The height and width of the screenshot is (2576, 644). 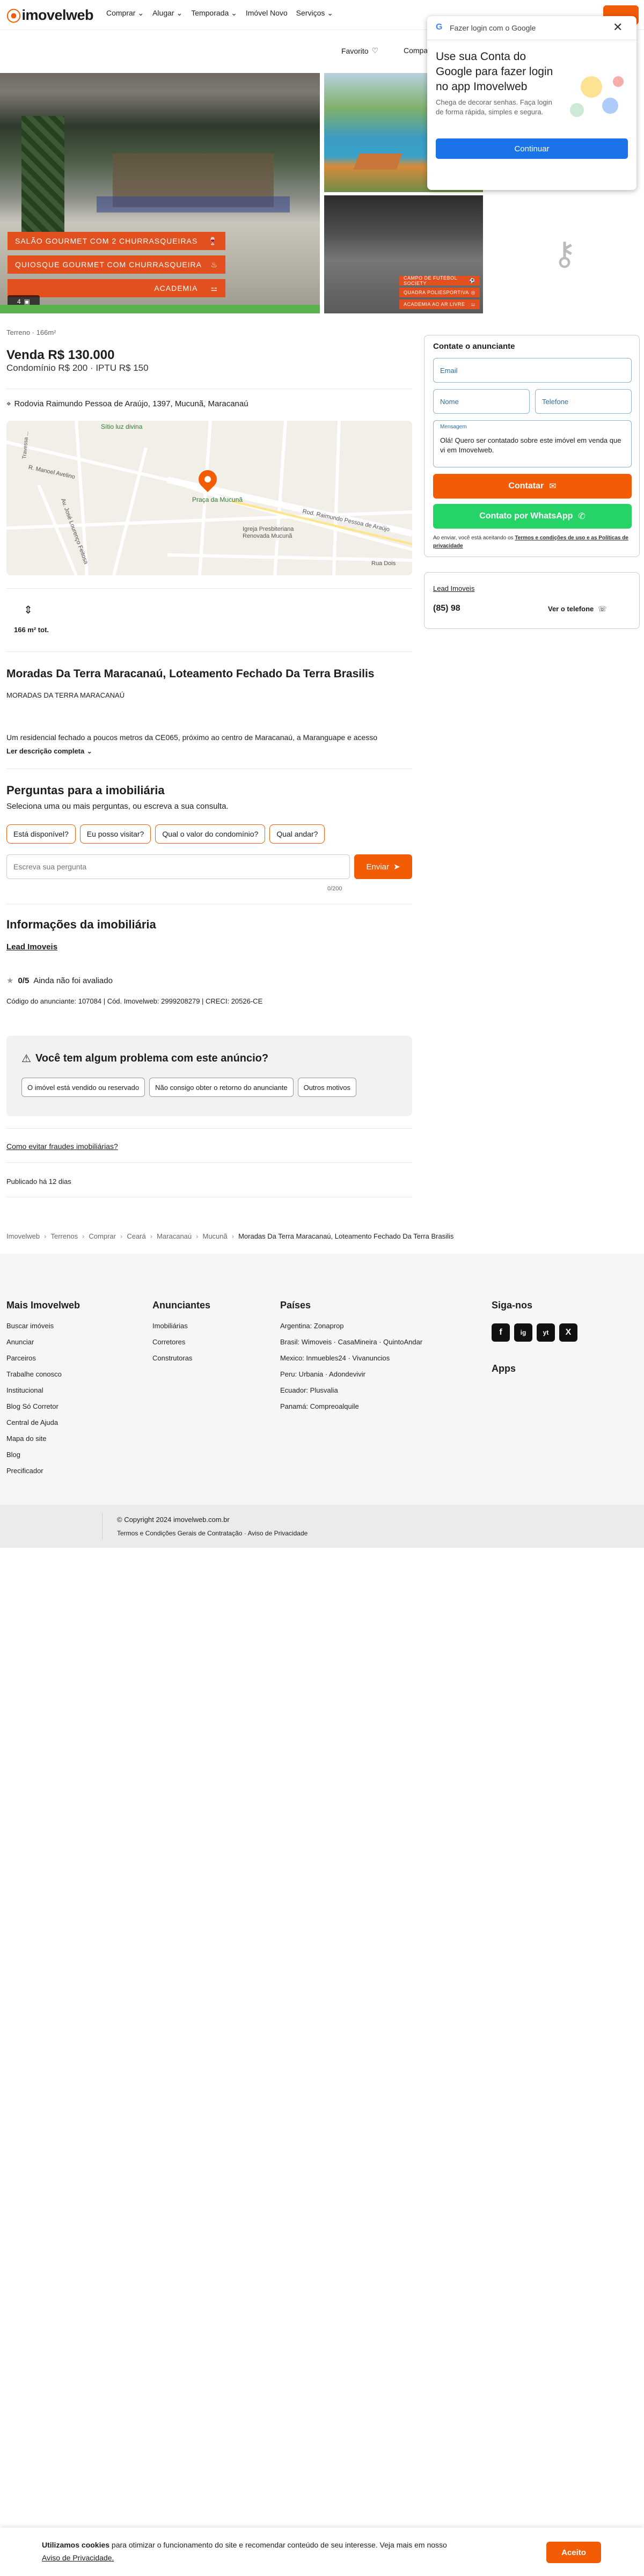 What do you see at coordinates (181, 1358) in the screenshot?
I see `footer-link: Construtoras` at bounding box center [181, 1358].